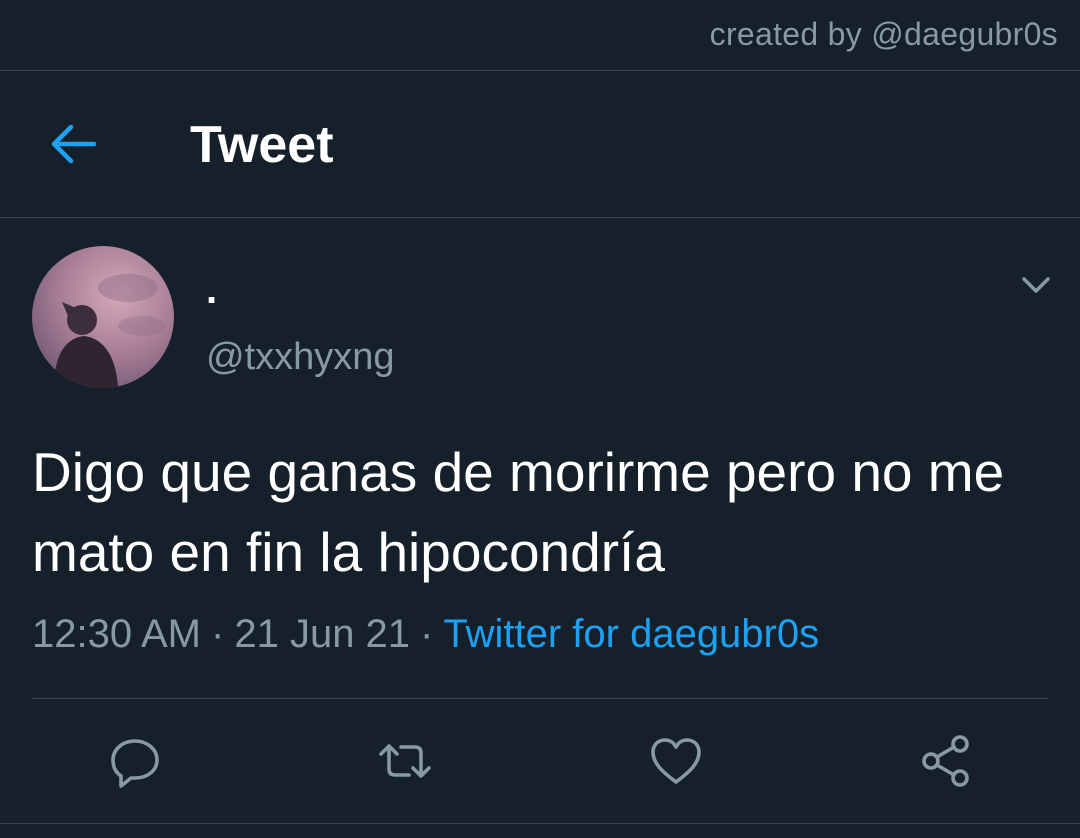 The height and width of the screenshot is (838, 1080). Describe the element at coordinates (262, 145) in the screenshot. I see `page-title: Tweet` at that location.